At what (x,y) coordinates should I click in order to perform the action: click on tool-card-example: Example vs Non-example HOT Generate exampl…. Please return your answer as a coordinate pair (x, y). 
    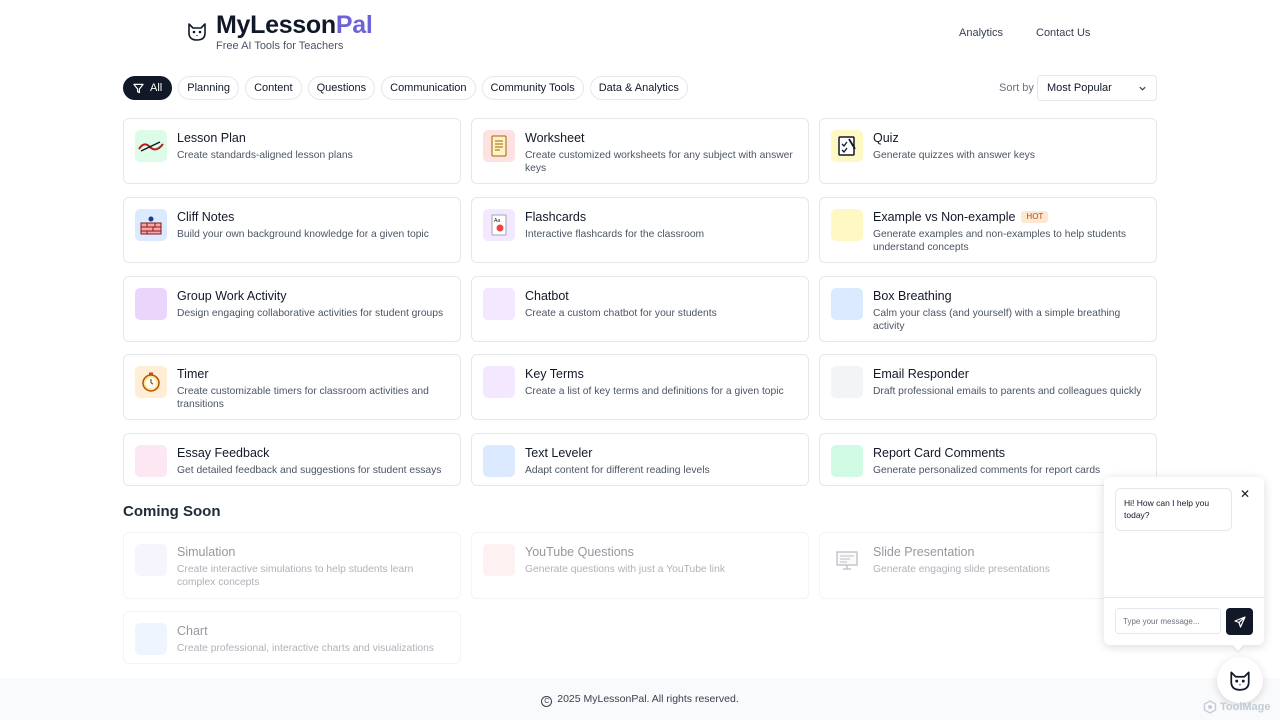
    Looking at the image, I should click on (988, 230).